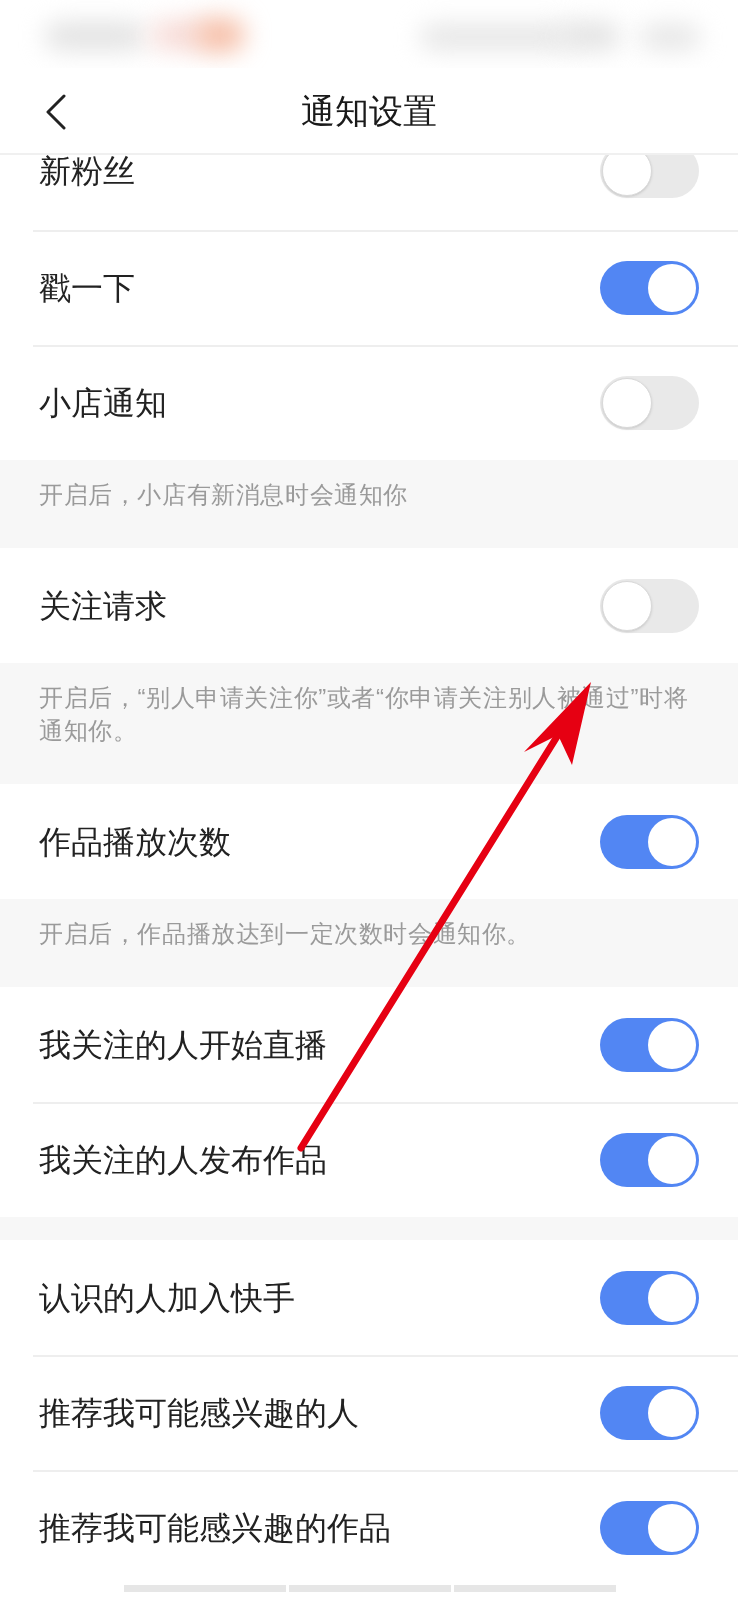  Describe the element at coordinates (167, 1298) in the screenshot. I see `setting-label: 认识的人加入快手` at that location.